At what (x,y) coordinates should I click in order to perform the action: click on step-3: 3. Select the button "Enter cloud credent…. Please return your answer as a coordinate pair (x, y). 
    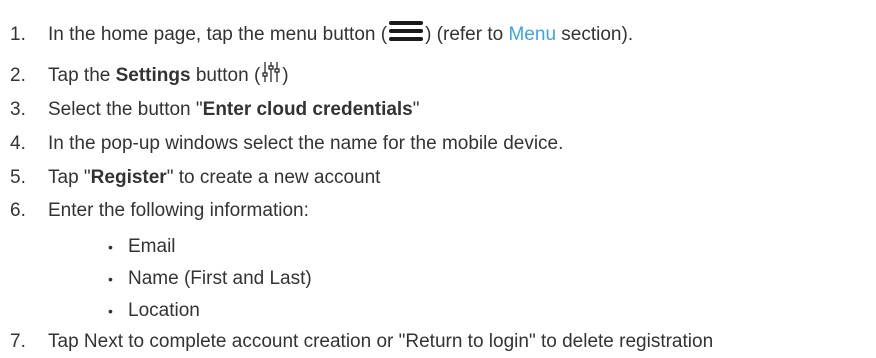
    Looking at the image, I should click on (210, 110).